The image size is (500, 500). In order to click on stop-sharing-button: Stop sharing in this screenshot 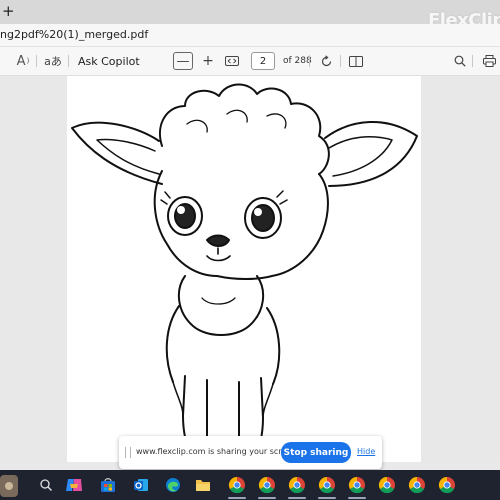, I will do `click(316, 452)`.